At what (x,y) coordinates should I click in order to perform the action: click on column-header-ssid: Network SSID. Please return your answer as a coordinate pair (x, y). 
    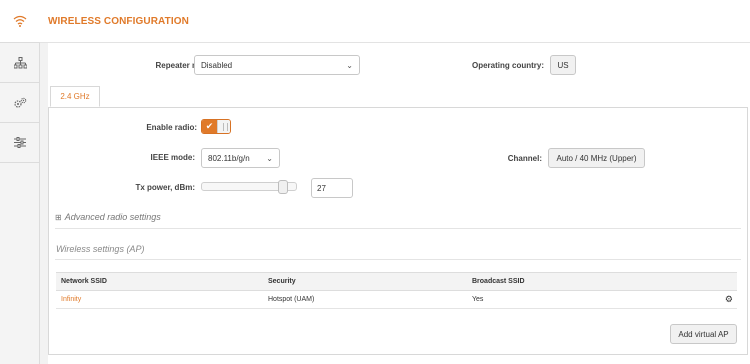
    Looking at the image, I should click on (159, 281).